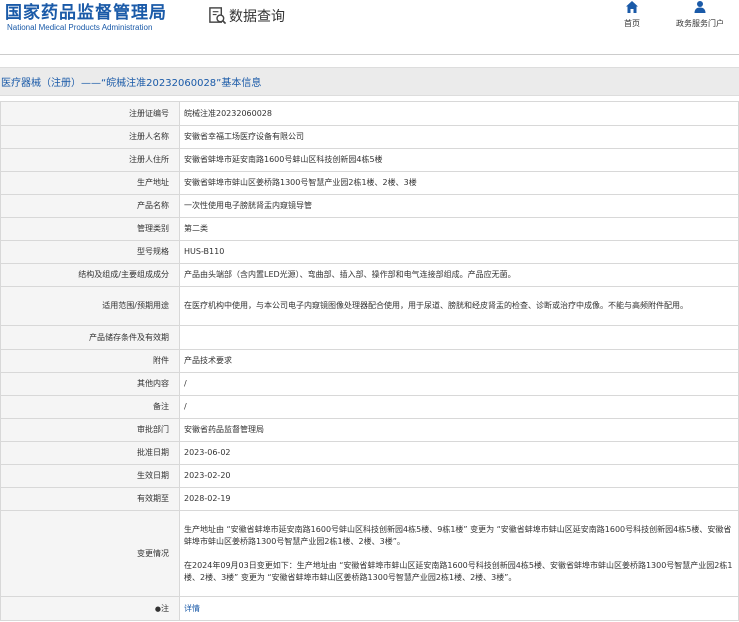 The width and height of the screenshot is (739, 622). Describe the element at coordinates (632, 23) in the screenshot. I see `nav-home-label: 首页` at that location.